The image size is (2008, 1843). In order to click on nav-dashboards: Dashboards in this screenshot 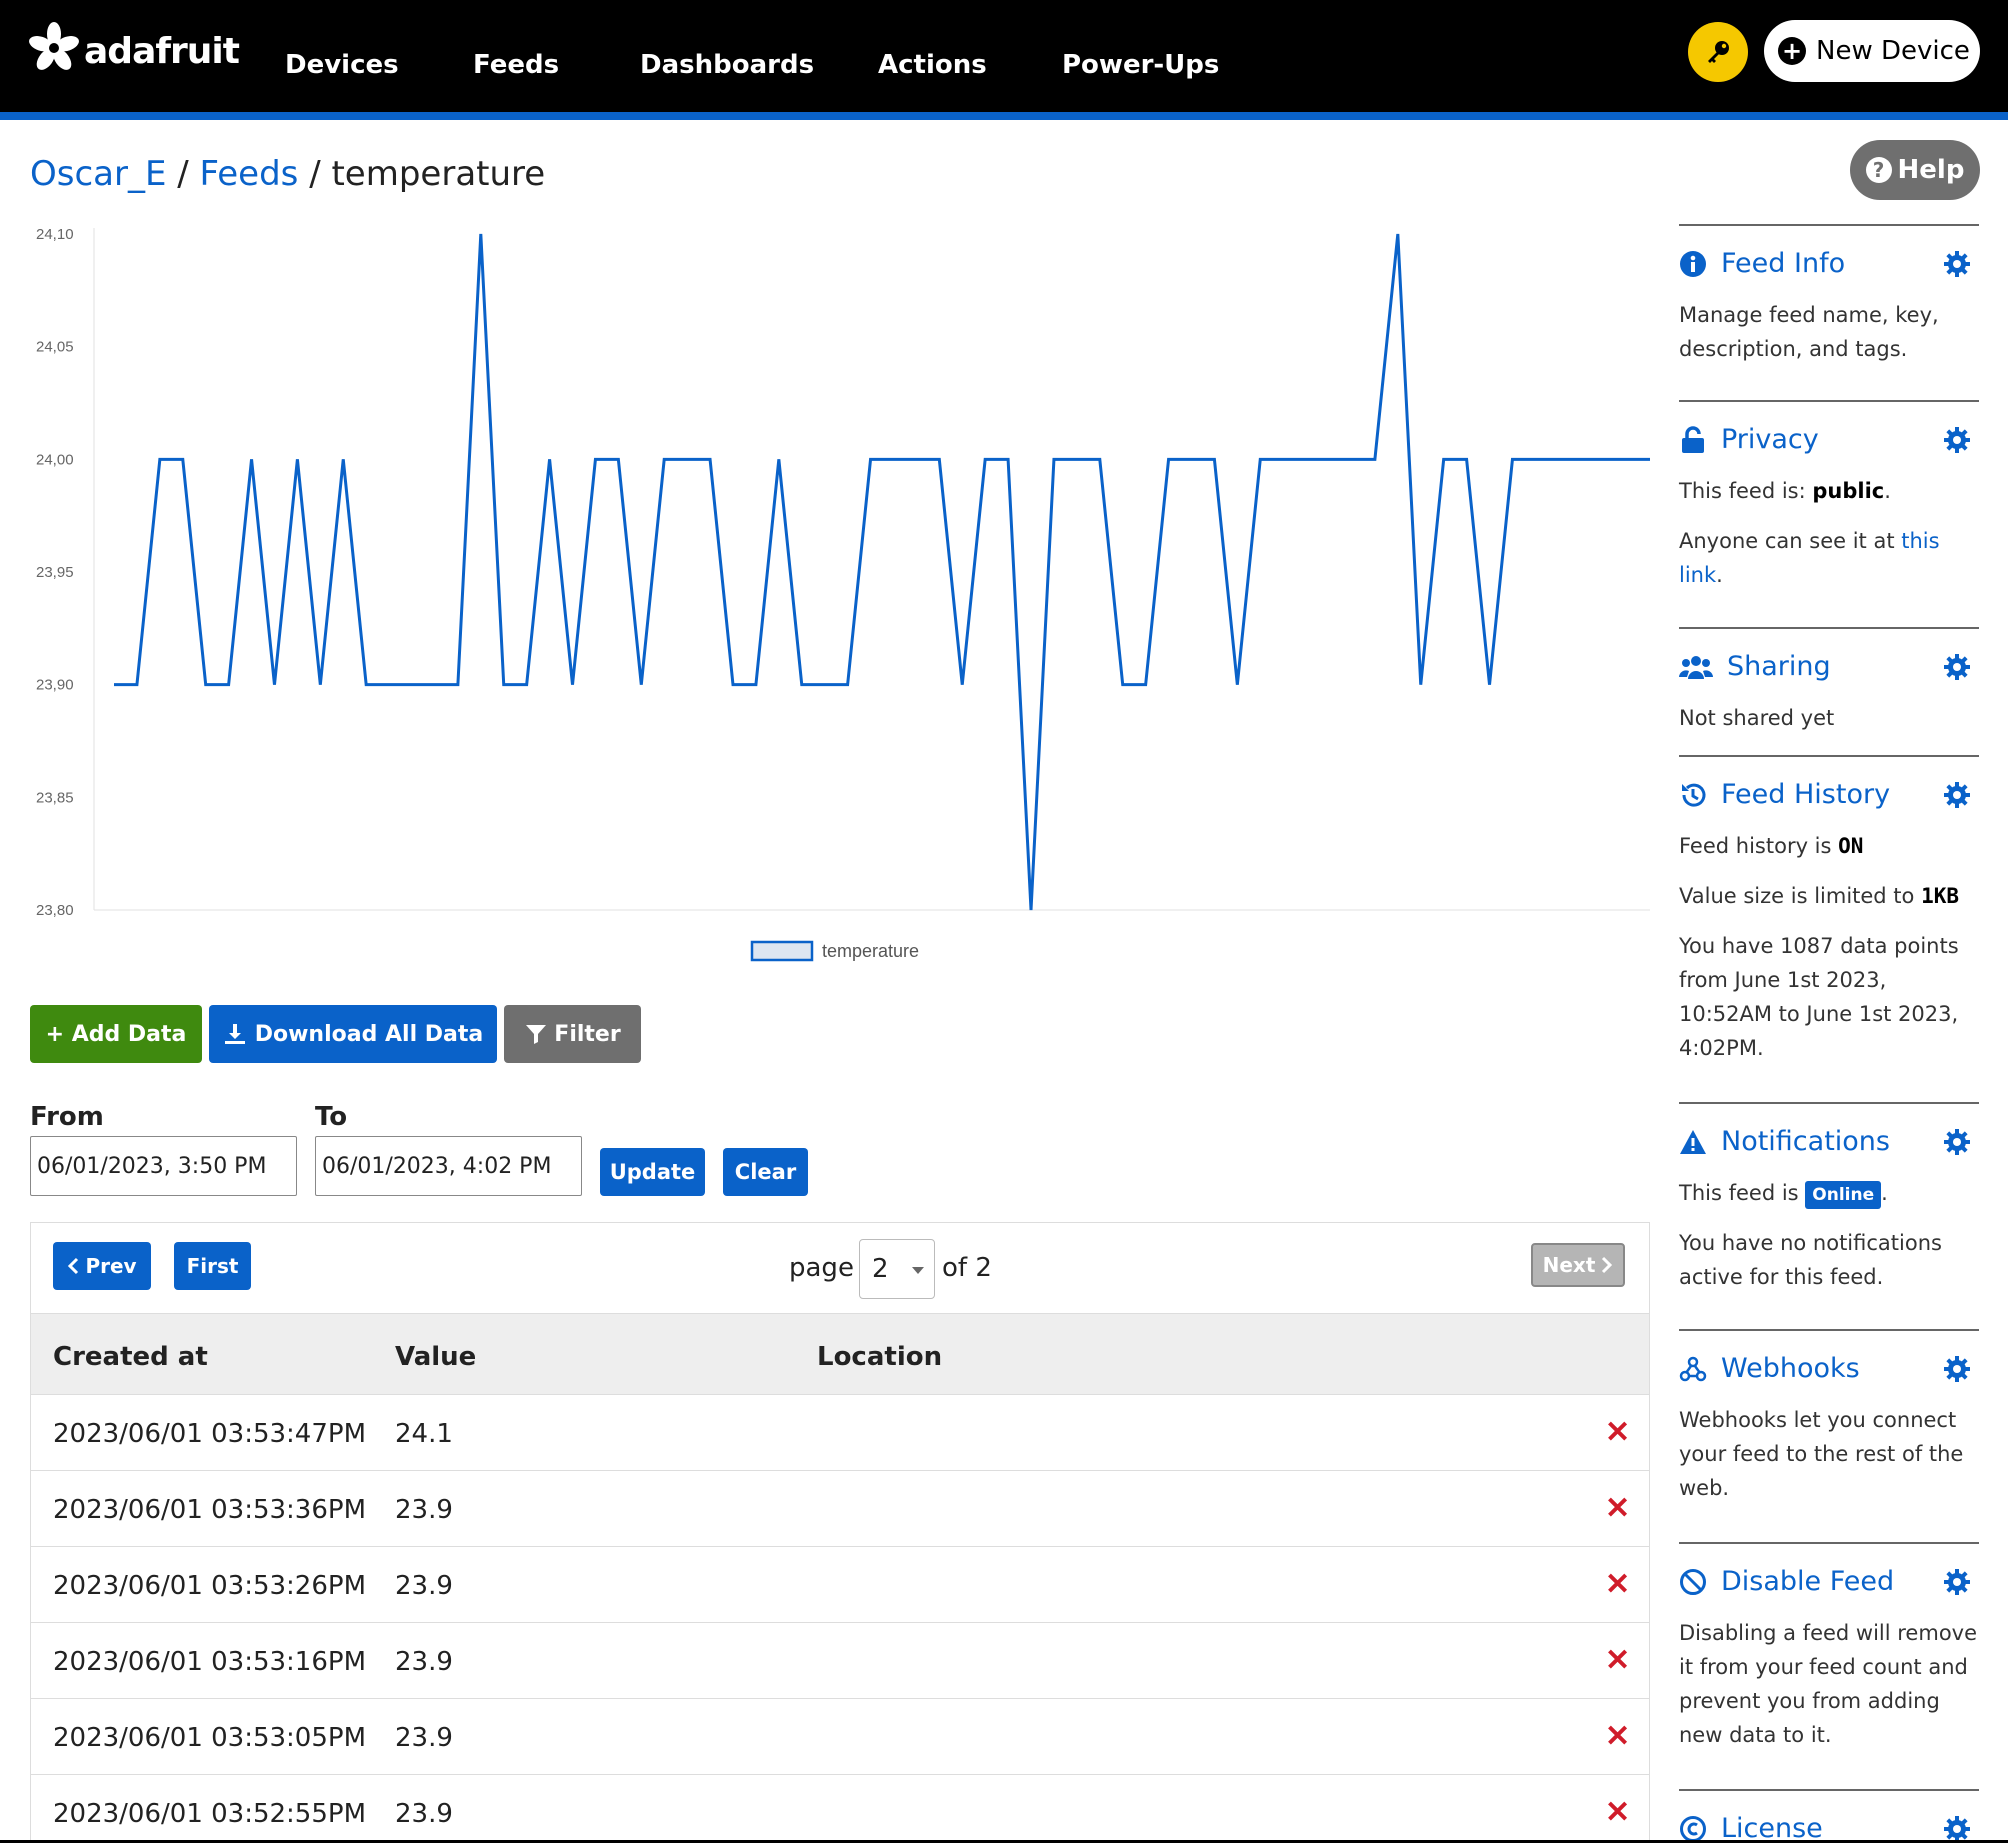, I will do `click(727, 65)`.